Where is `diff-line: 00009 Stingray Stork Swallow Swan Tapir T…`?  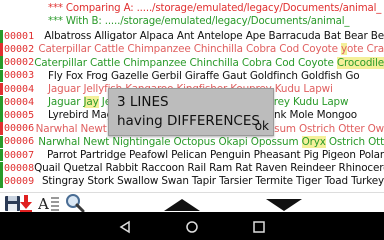
diff-line: 00009 Stingray Stork Swallow Swan Tapir T… is located at coordinates (192, 181).